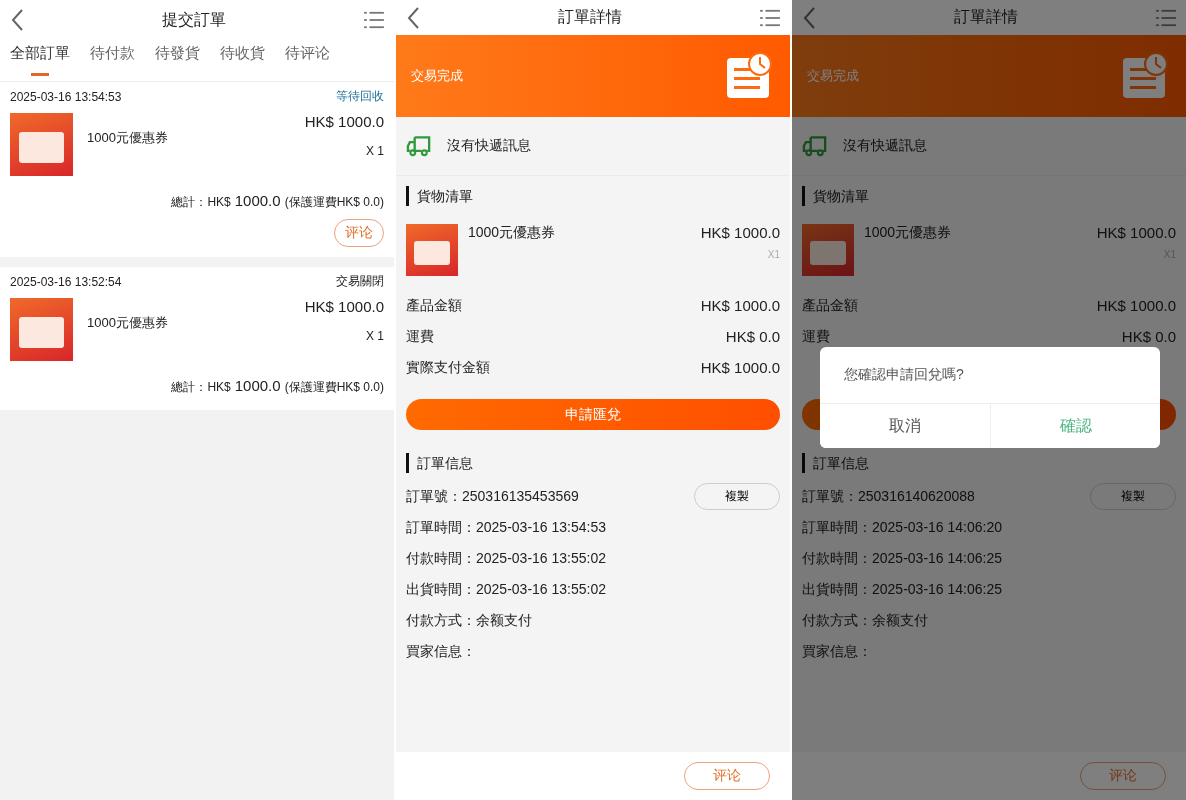 The height and width of the screenshot is (800, 1186). I want to click on order-status: 交易關閉, so click(360, 281).